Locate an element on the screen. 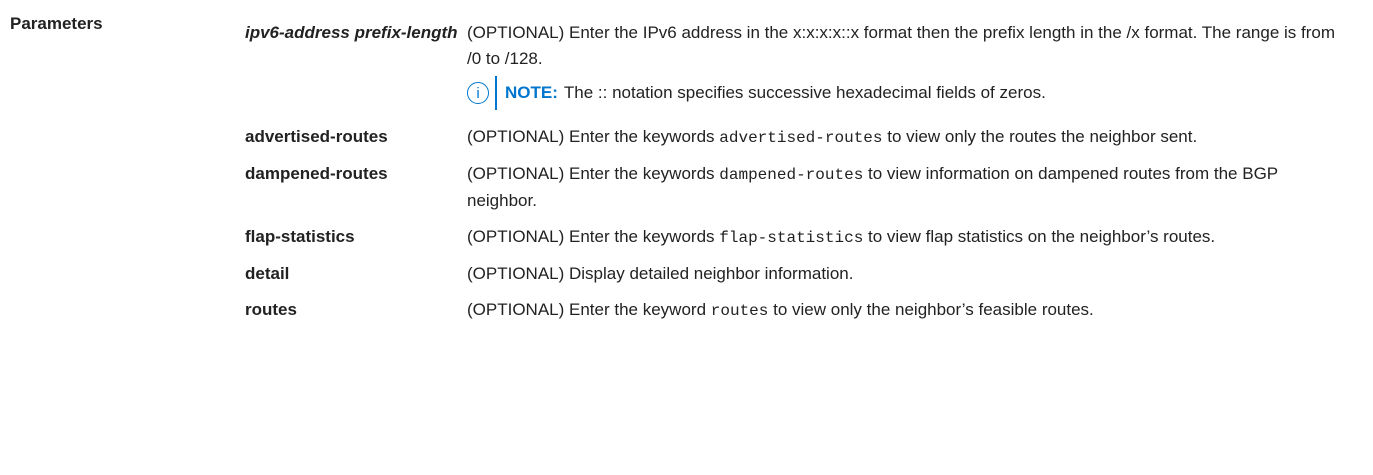 This screenshot has height=475, width=1373. note-divider is located at coordinates (496, 93).